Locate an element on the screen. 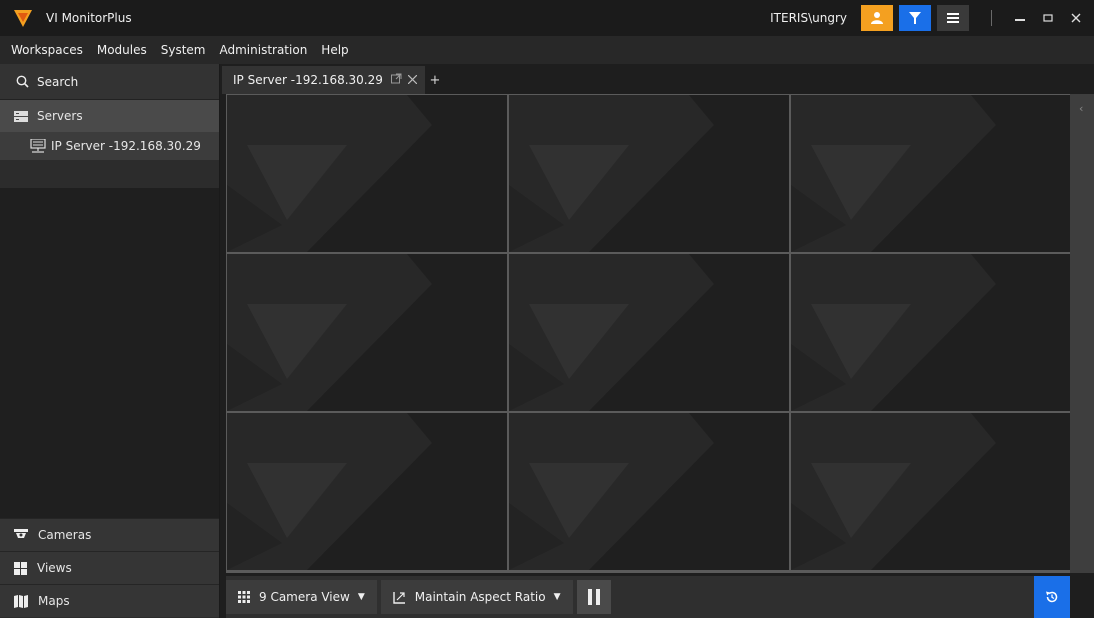 This screenshot has width=1094, height=618. sidebar-bottom-tabs: Cameras Views Maps is located at coordinates (109, 567).